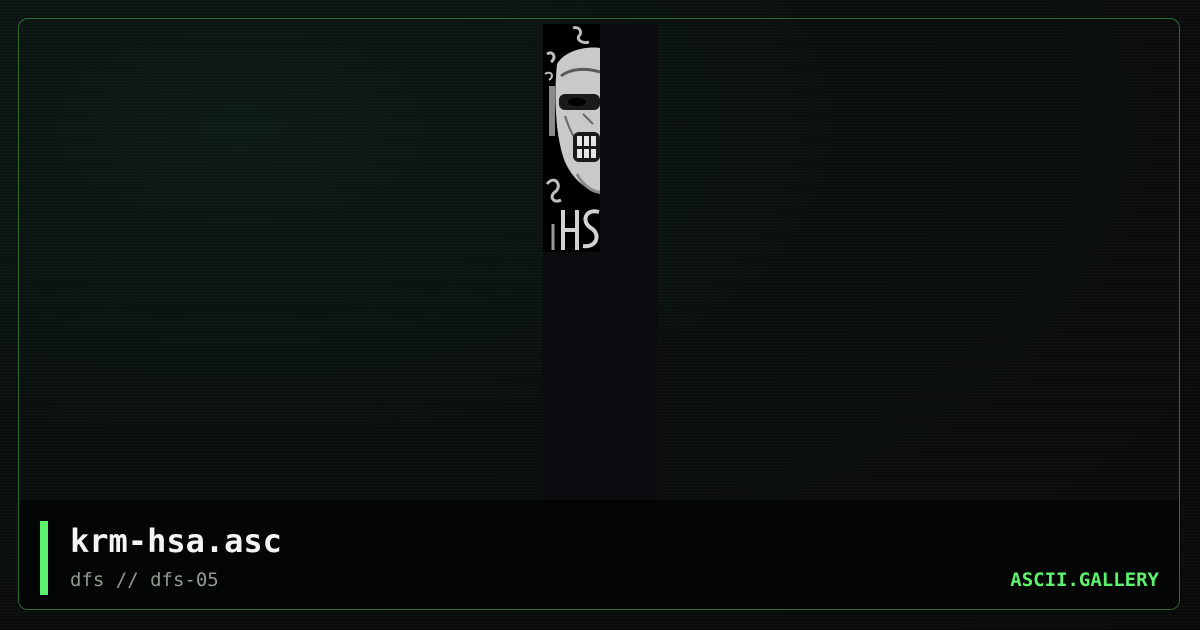 The image size is (1200, 630). What do you see at coordinates (44, 558) in the screenshot?
I see `accent-bar` at bounding box center [44, 558].